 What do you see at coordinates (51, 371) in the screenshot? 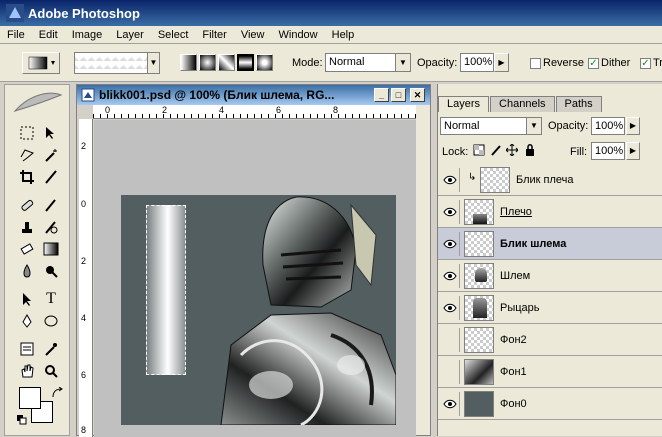
I see `zoom-tool` at bounding box center [51, 371].